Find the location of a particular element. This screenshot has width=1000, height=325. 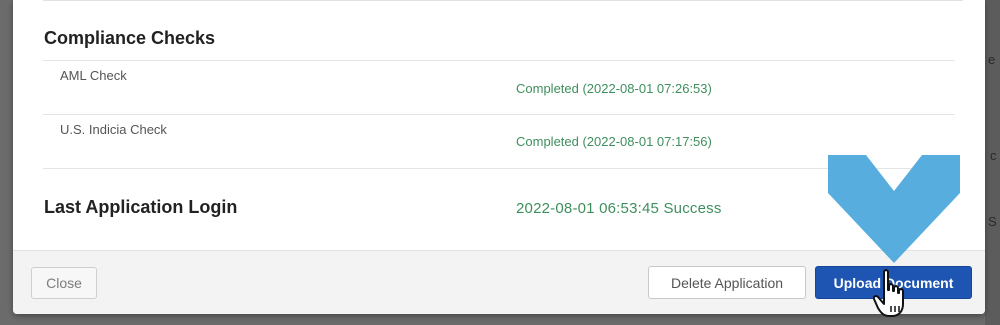

hand-pointer-cursor-icon is located at coordinates (888, 293).